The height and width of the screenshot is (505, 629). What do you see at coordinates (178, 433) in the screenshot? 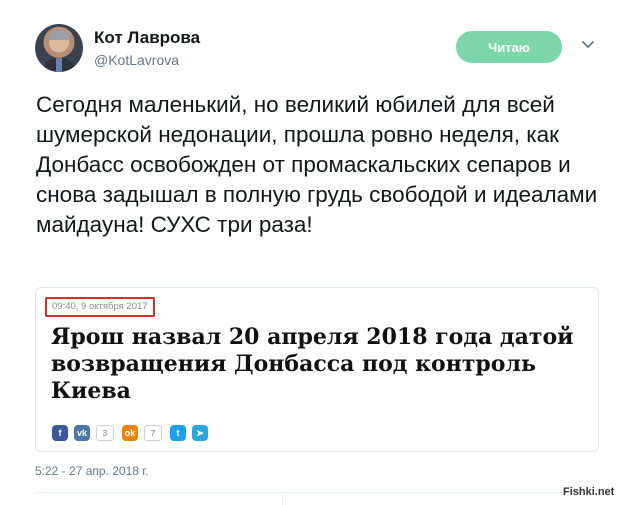
I see `twitter-icon: t` at bounding box center [178, 433].